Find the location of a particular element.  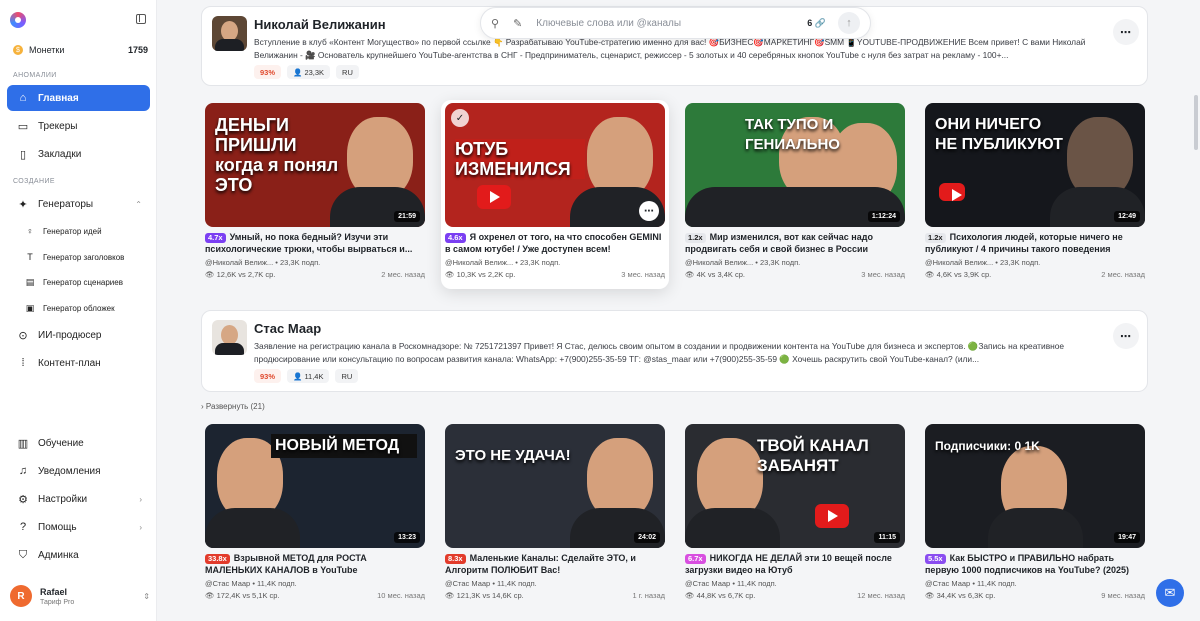

sub-scripts: ▤ Генератор сценариев is located at coordinates (73, 282).